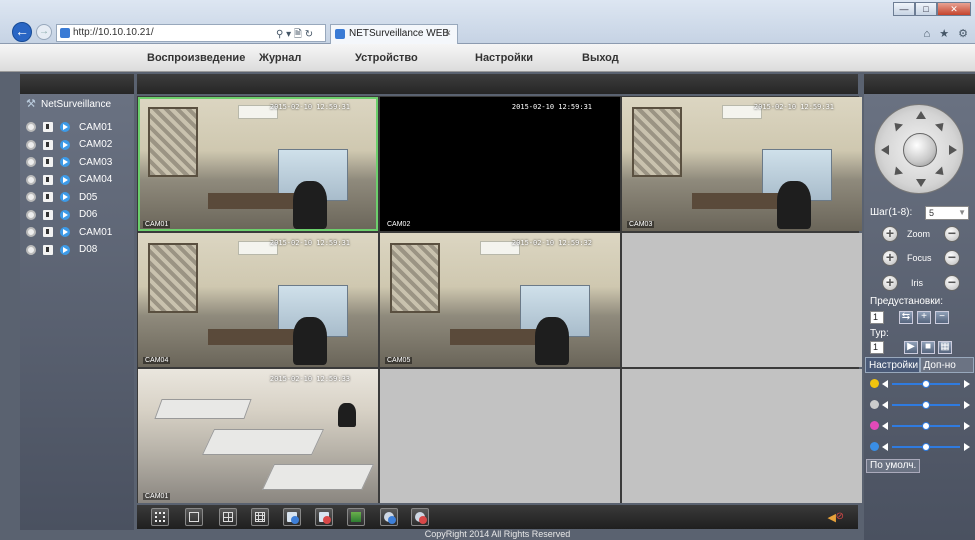 The height and width of the screenshot is (540, 975). I want to click on tour-stop-button: ■, so click(928, 347).